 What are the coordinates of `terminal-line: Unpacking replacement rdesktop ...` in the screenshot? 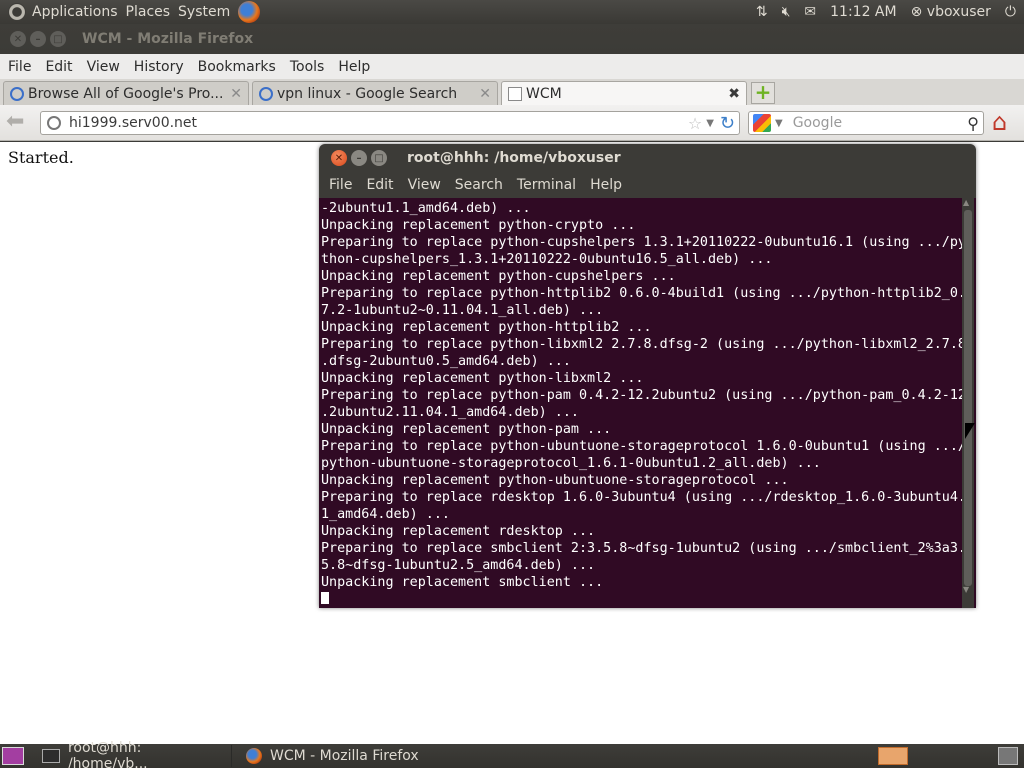 It's located at (458, 531).